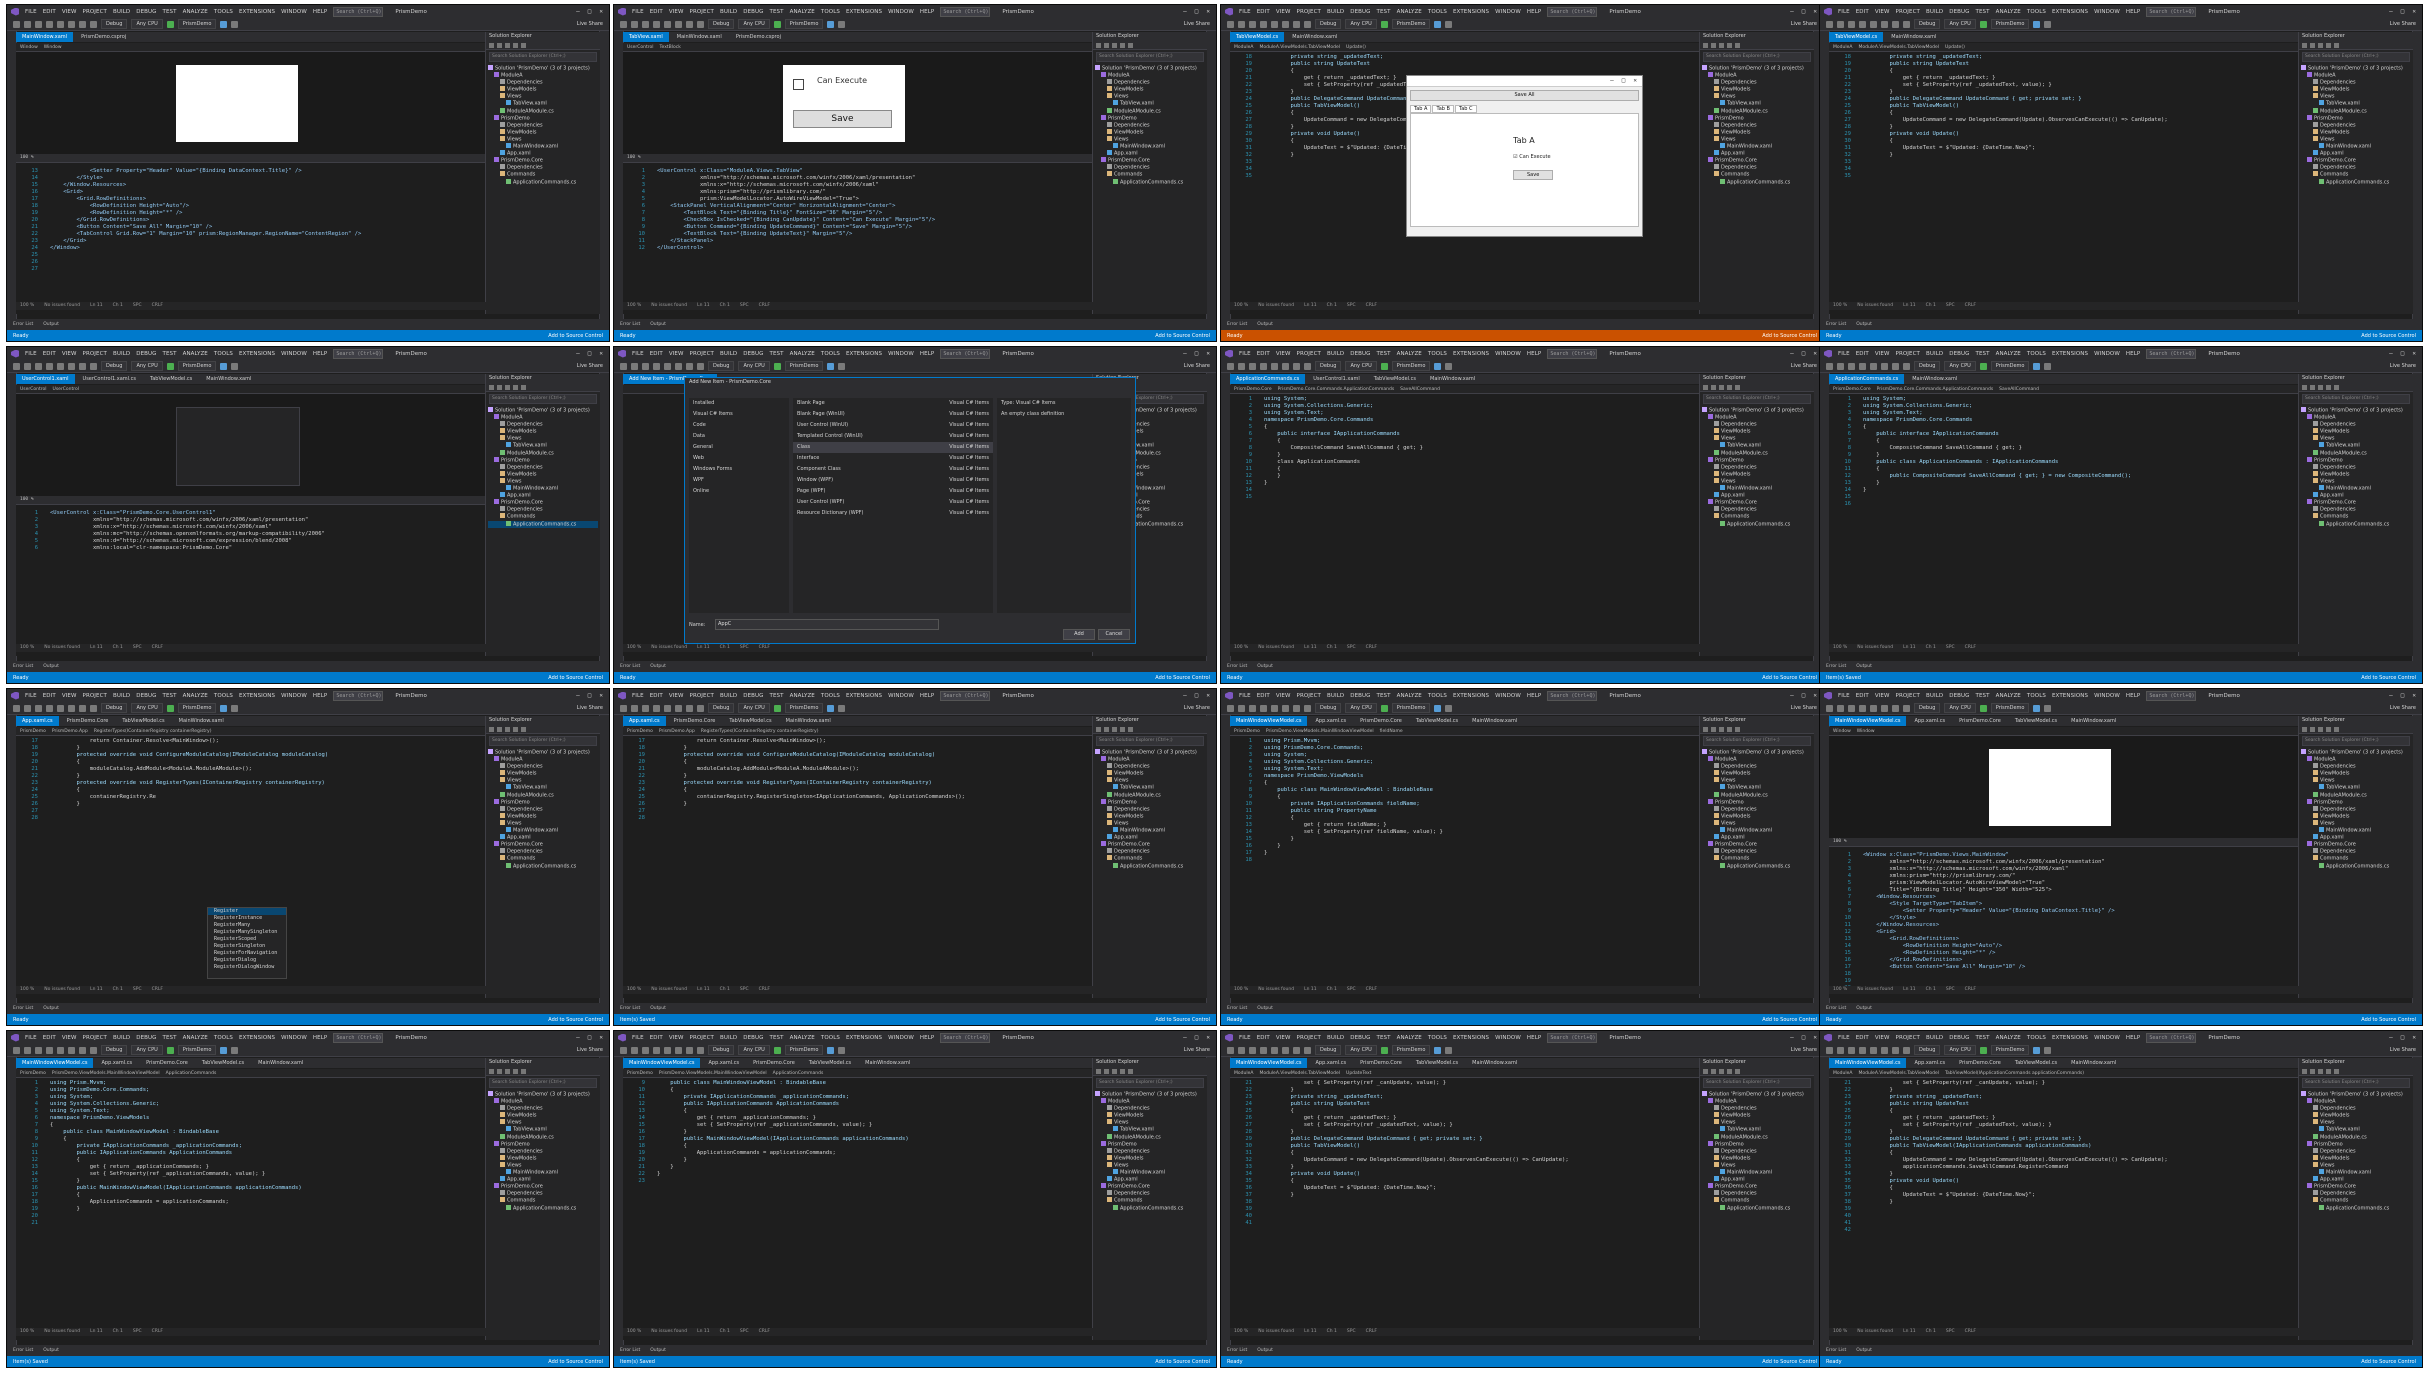 This screenshot has height=1373, width=2425. Describe the element at coordinates (1980, 1063) in the screenshot. I see `document-tab: PrismDemo.Core` at that location.